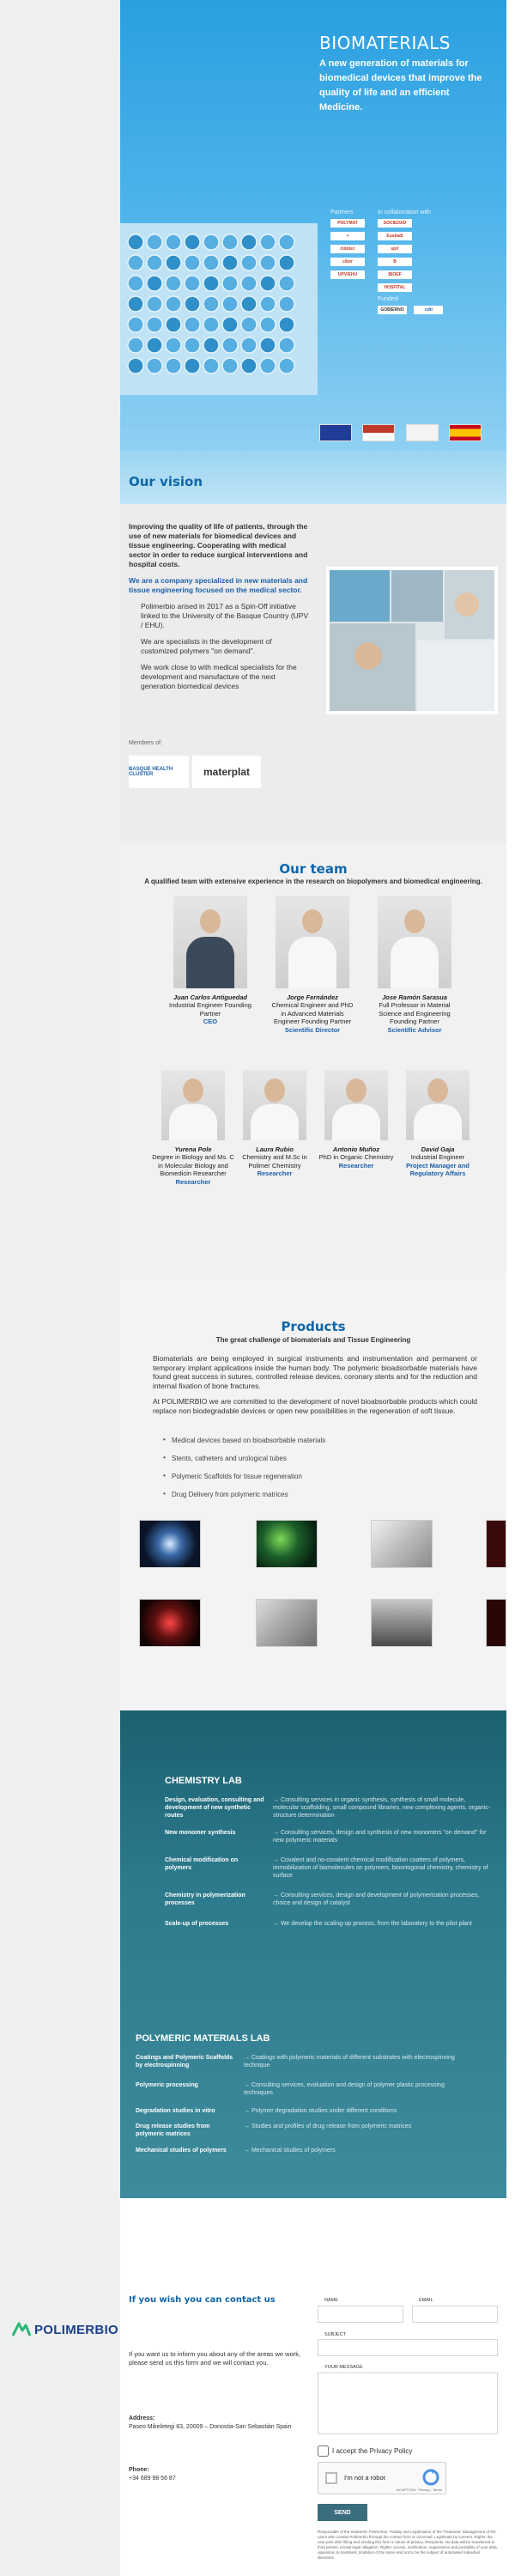 This screenshot has height=2576, width=515. What do you see at coordinates (275, 1149) in the screenshot?
I see `member-name: Laura Rubio` at bounding box center [275, 1149].